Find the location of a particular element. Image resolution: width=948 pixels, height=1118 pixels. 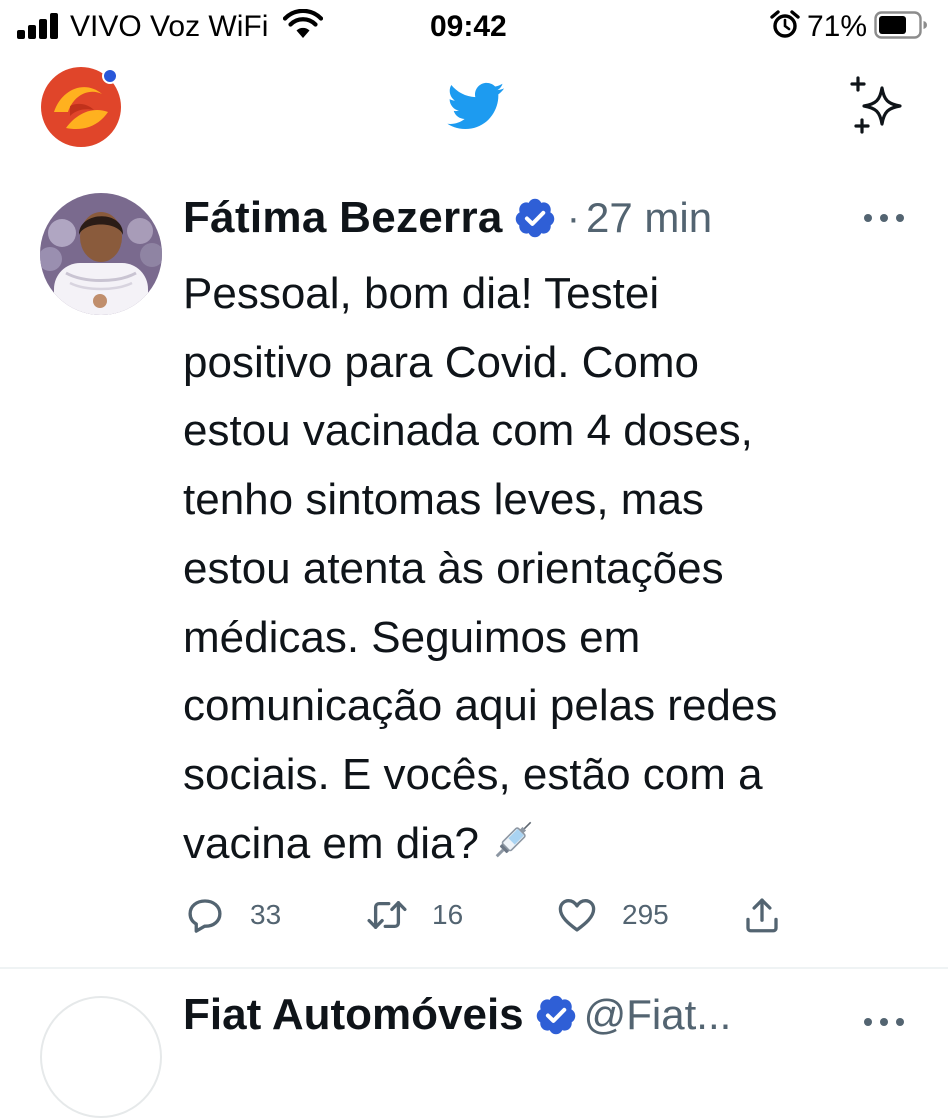

retweet-count: 16 is located at coordinates (448, 914).